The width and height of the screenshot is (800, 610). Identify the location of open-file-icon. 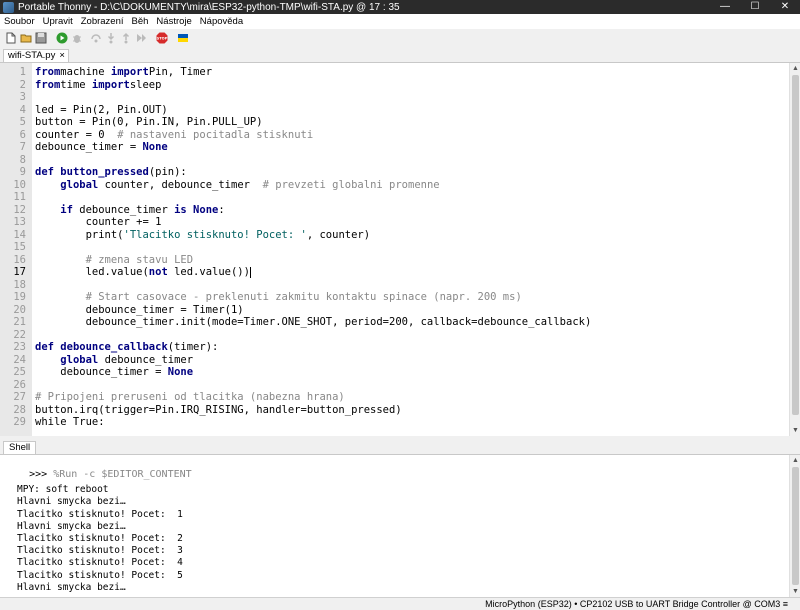
(26, 38).